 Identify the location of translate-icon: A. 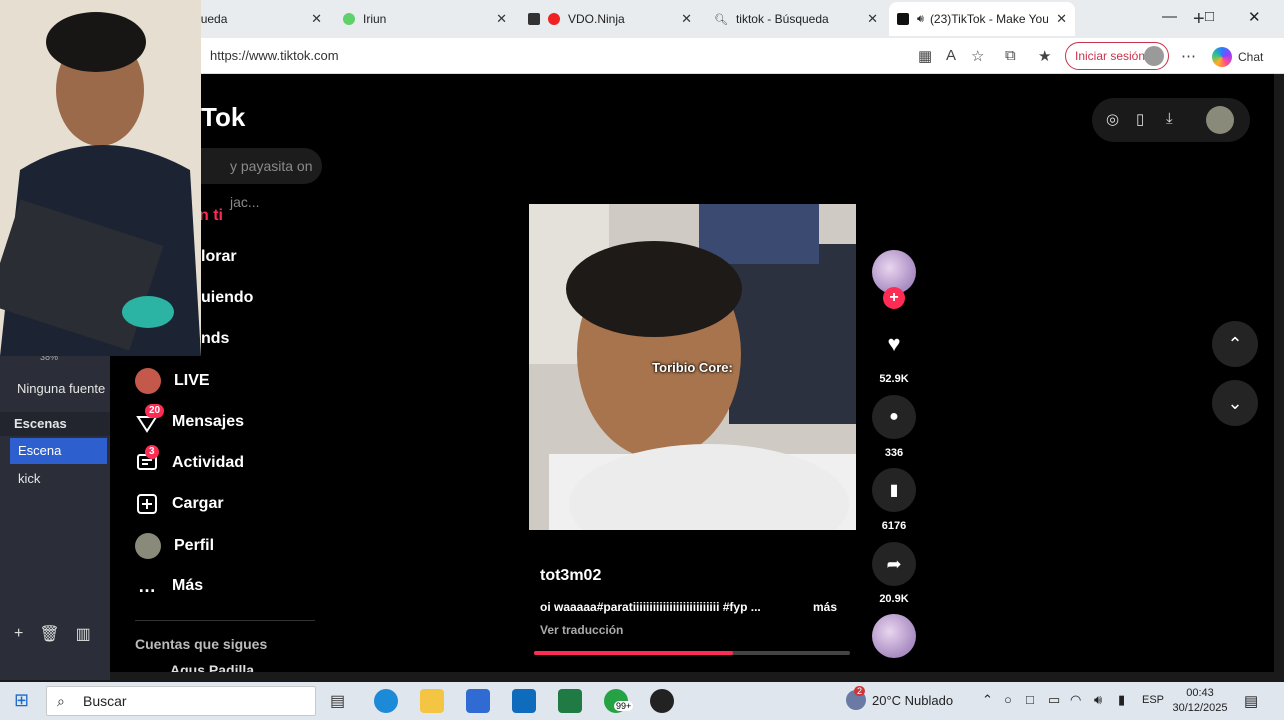
(951, 55).